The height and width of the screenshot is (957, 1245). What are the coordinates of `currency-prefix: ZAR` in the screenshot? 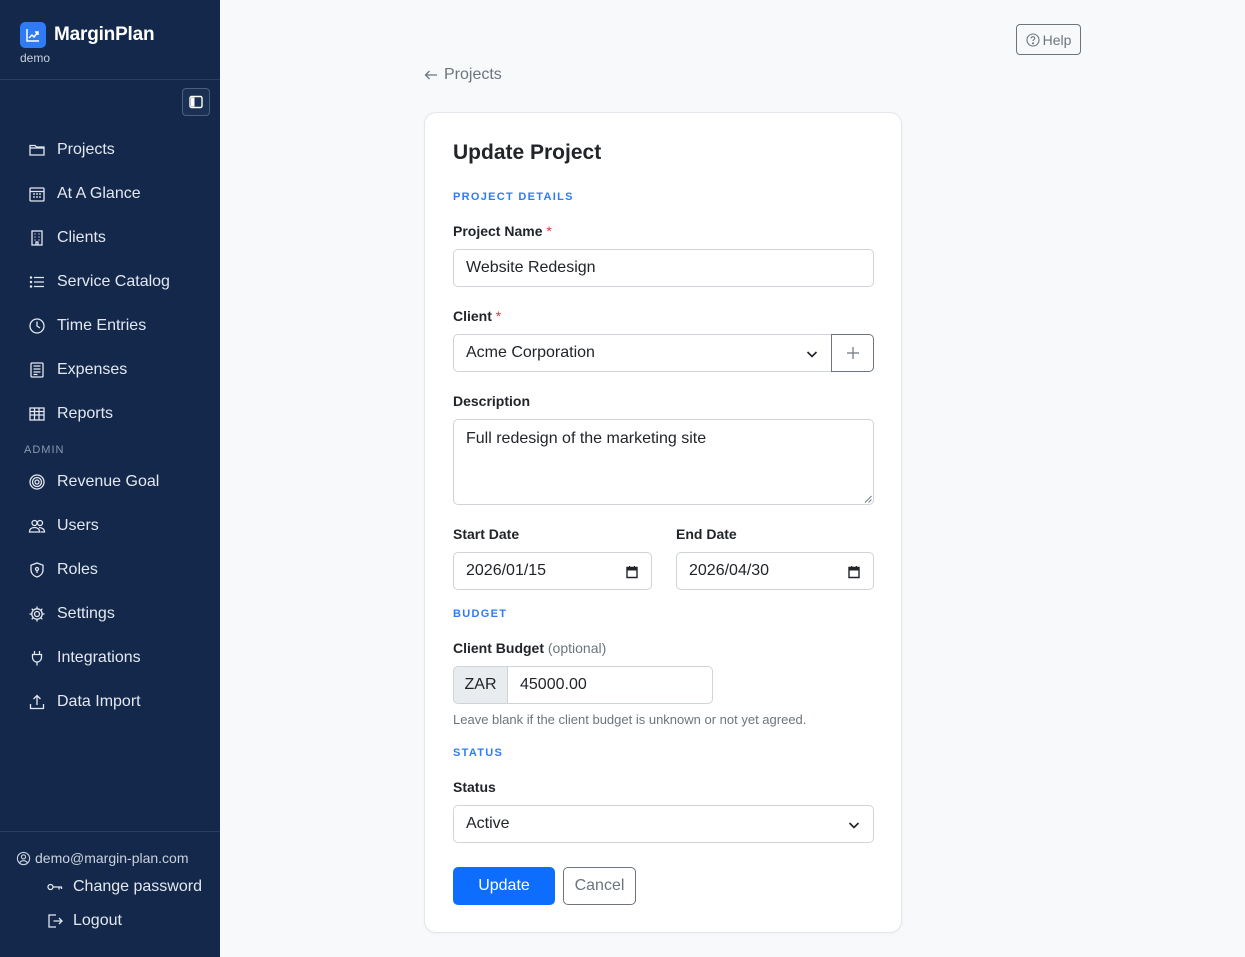 It's located at (480, 685).